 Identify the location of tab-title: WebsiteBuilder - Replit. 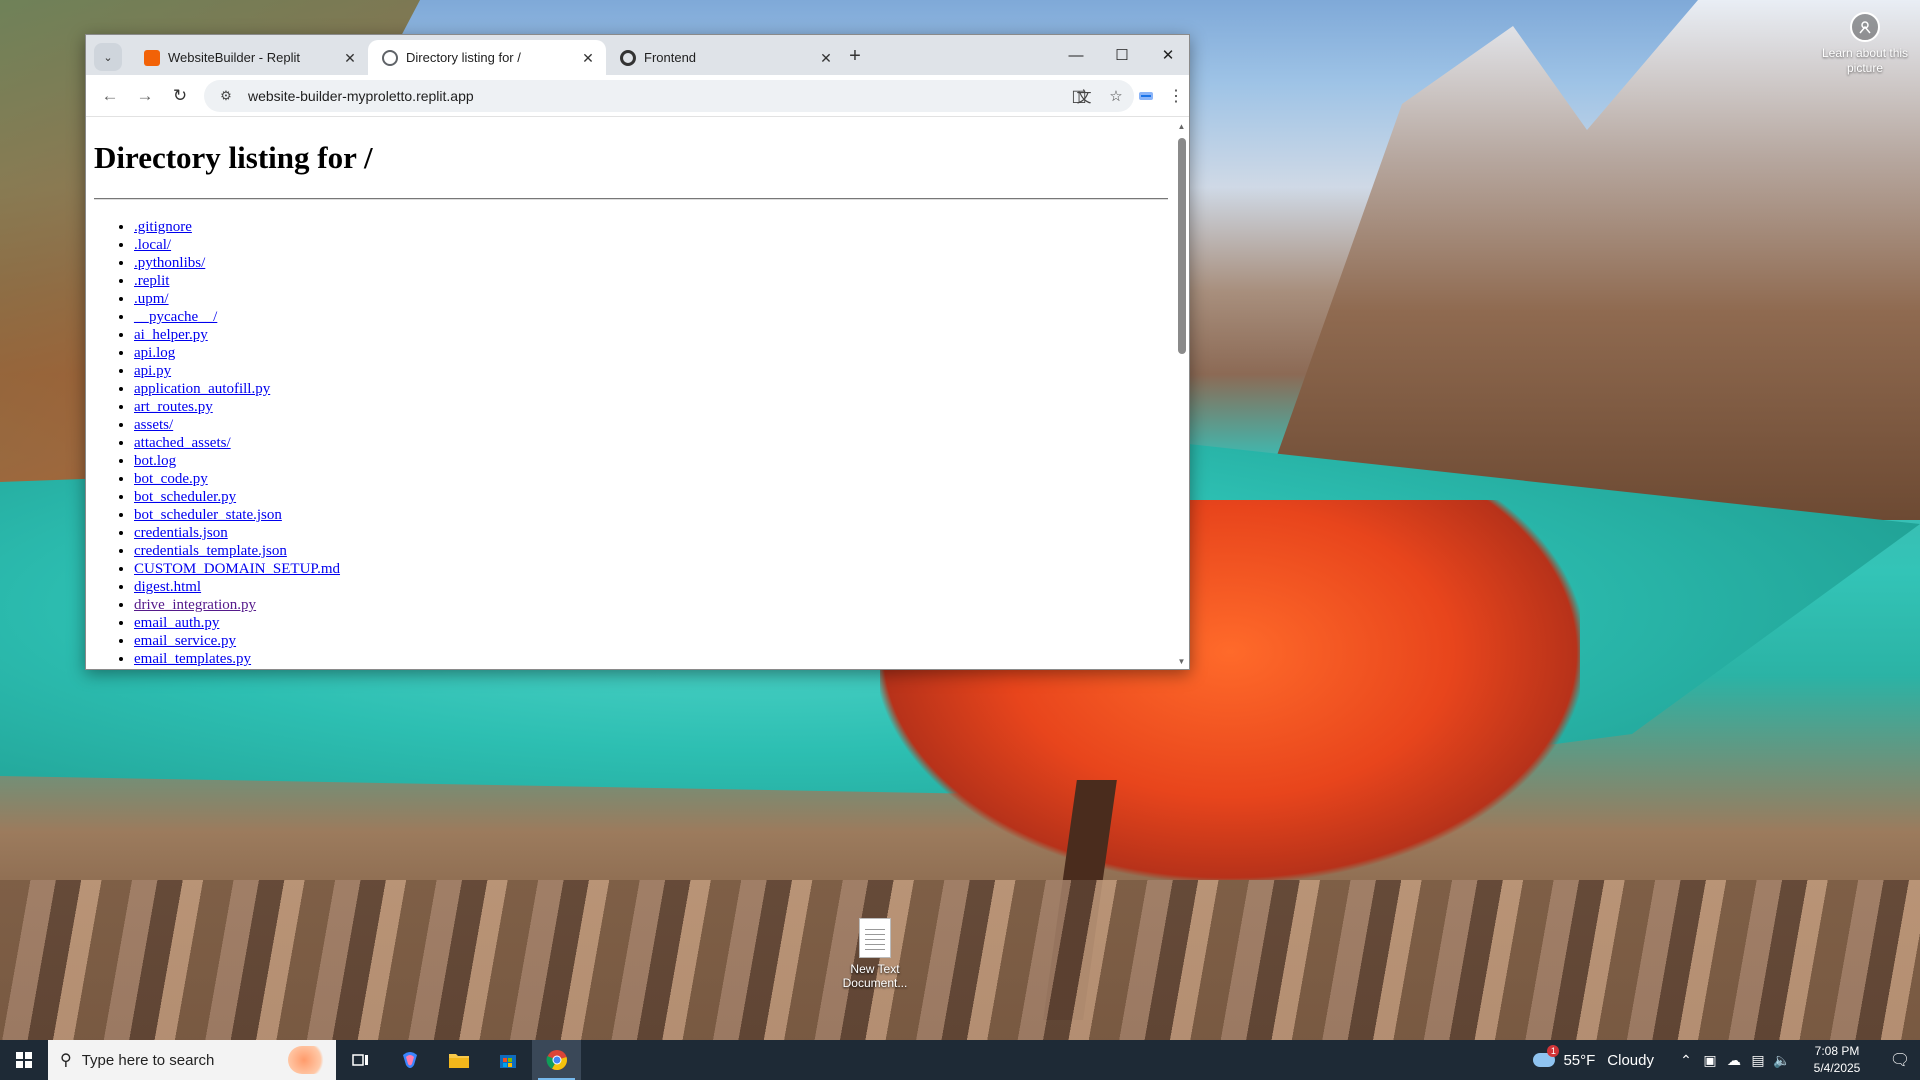
(234, 57).